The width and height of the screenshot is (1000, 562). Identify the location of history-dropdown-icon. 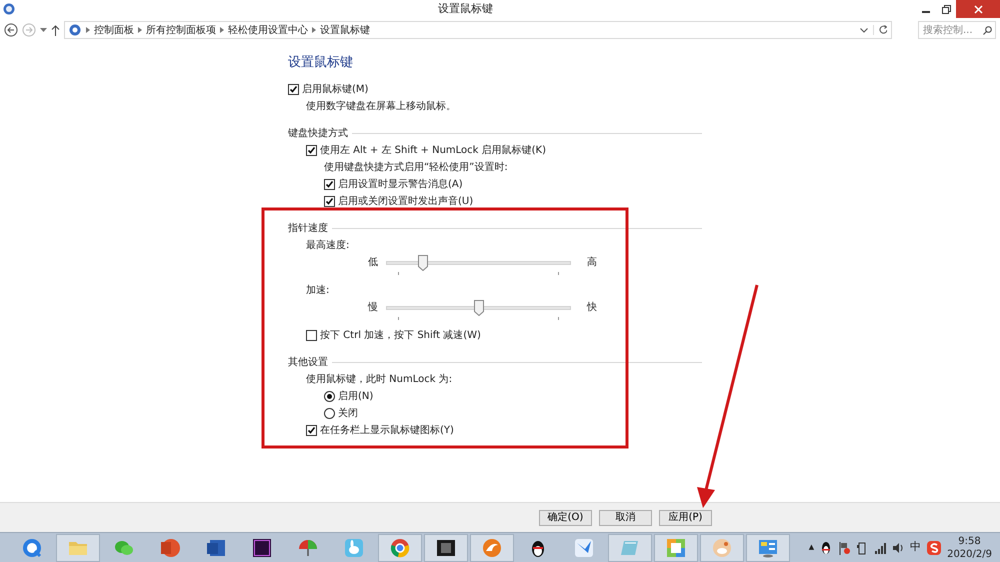
(43, 30).